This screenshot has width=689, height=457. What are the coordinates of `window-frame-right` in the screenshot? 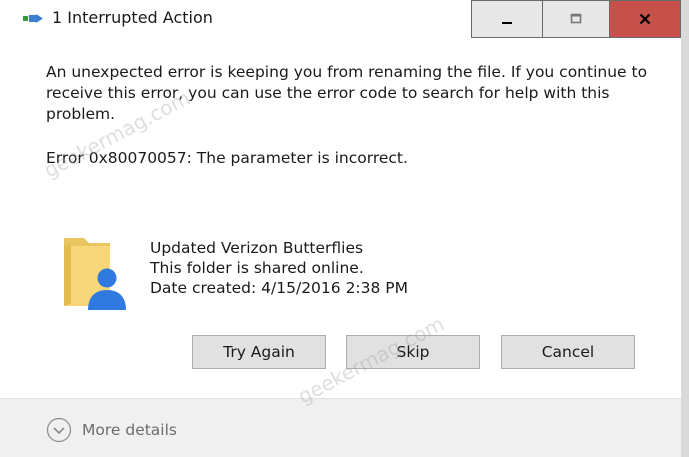 It's located at (685, 228).